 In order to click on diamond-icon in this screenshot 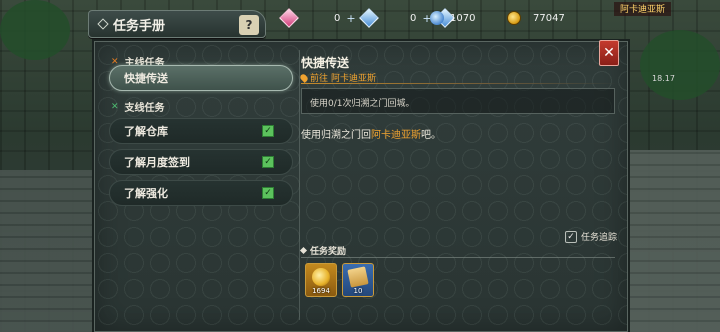, I will do `click(103, 24)`.